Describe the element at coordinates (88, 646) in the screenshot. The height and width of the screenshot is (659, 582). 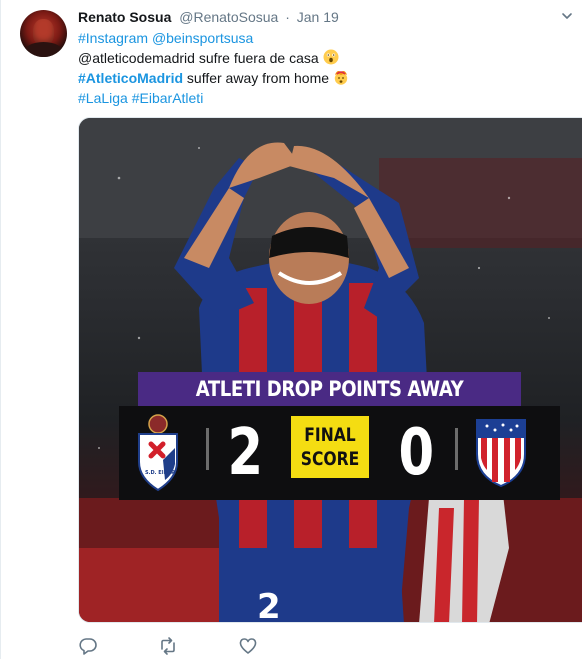
I see `reply-icon` at that location.